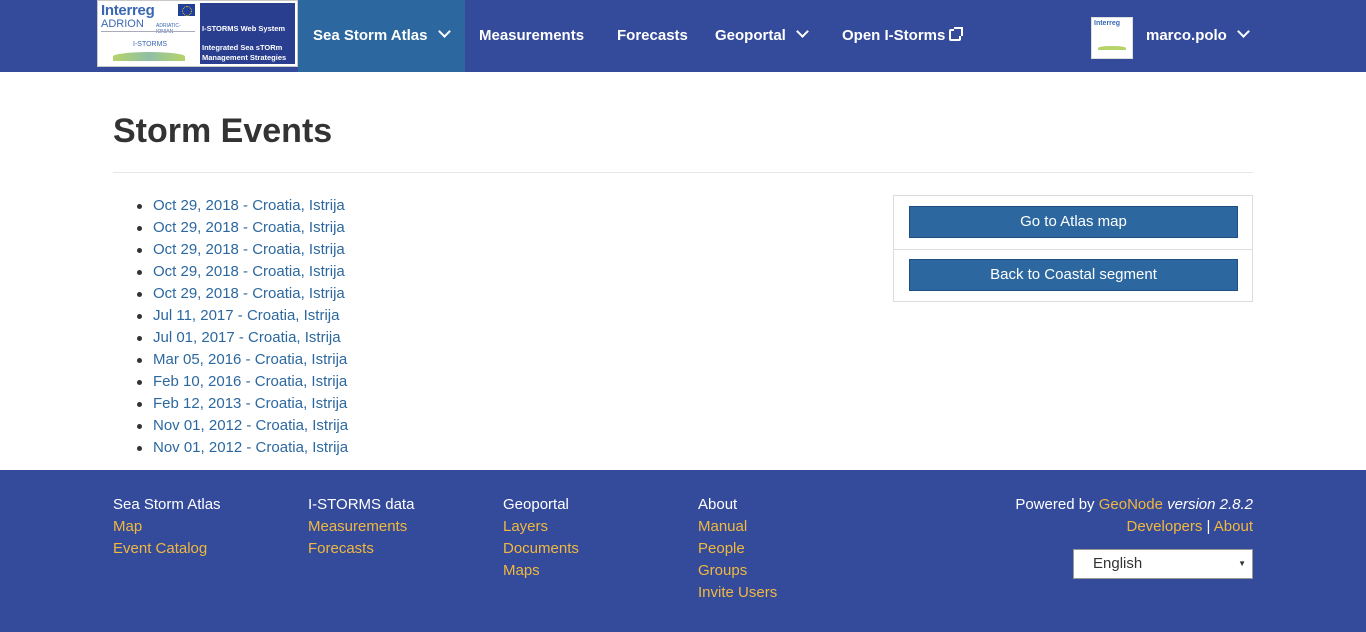  I want to click on language-select: English ▼, so click(1163, 564).